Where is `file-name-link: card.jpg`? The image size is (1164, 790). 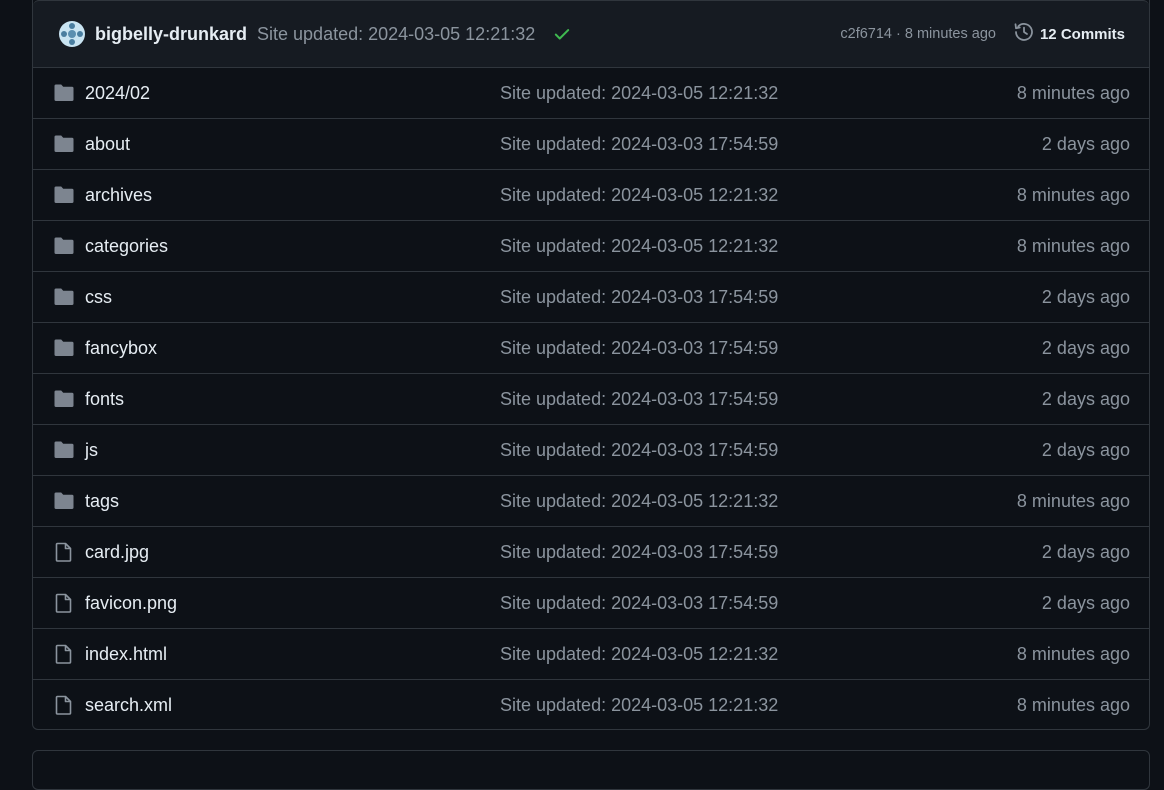
file-name-link: card.jpg is located at coordinates (117, 552).